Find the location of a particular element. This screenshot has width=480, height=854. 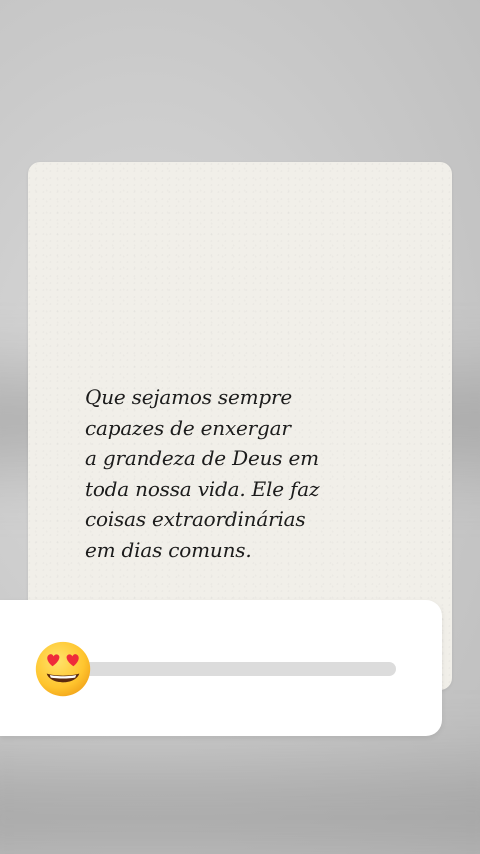

emoji-slider-sticker is located at coordinates (221, 668).